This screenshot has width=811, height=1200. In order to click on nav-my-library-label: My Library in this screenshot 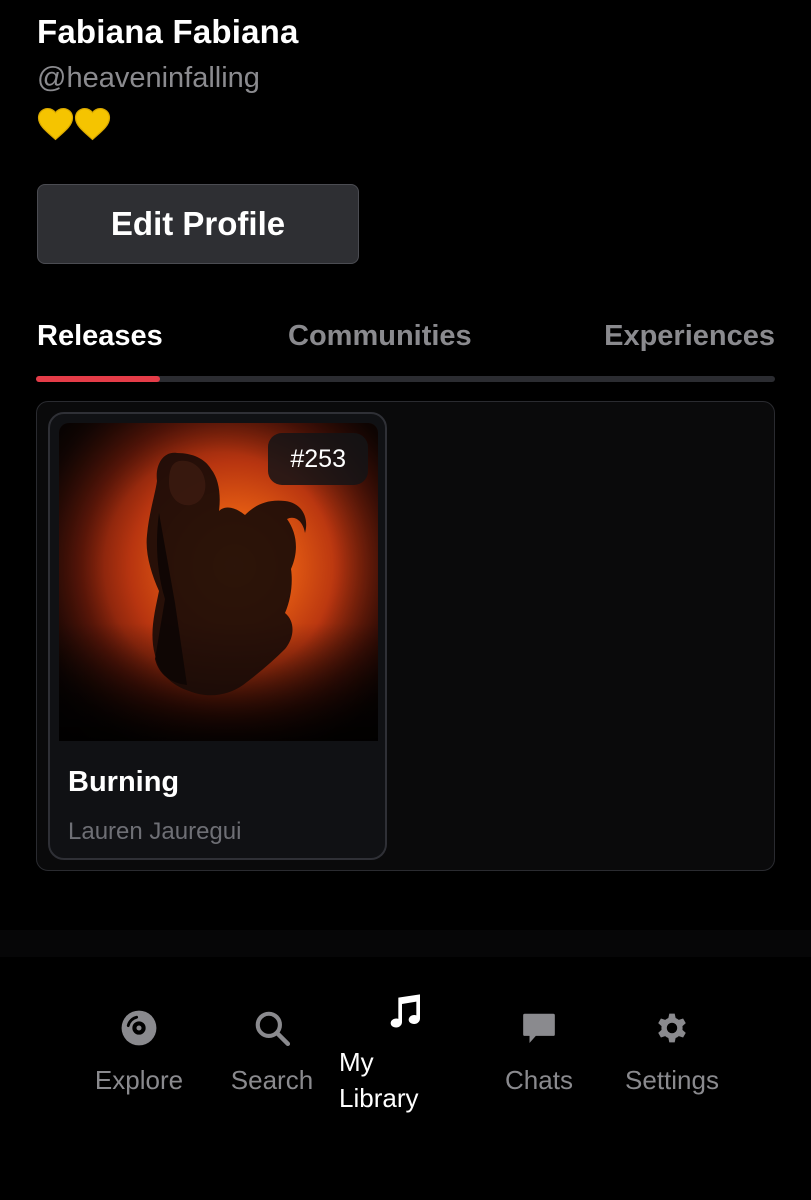, I will do `click(379, 1080)`.